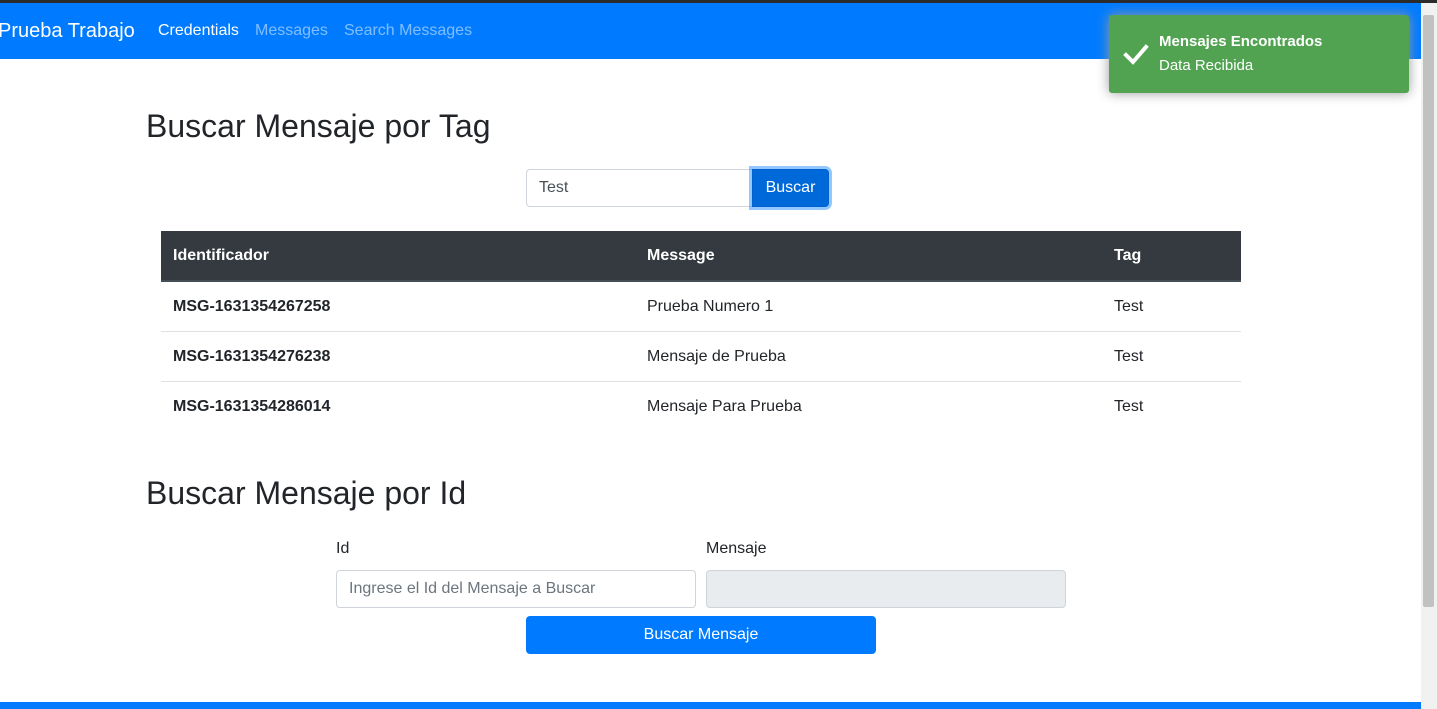 The width and height of the screenshot is (1437, 709). I want to click on row-identificador: MSG-1631354276238, so click(398, 356).